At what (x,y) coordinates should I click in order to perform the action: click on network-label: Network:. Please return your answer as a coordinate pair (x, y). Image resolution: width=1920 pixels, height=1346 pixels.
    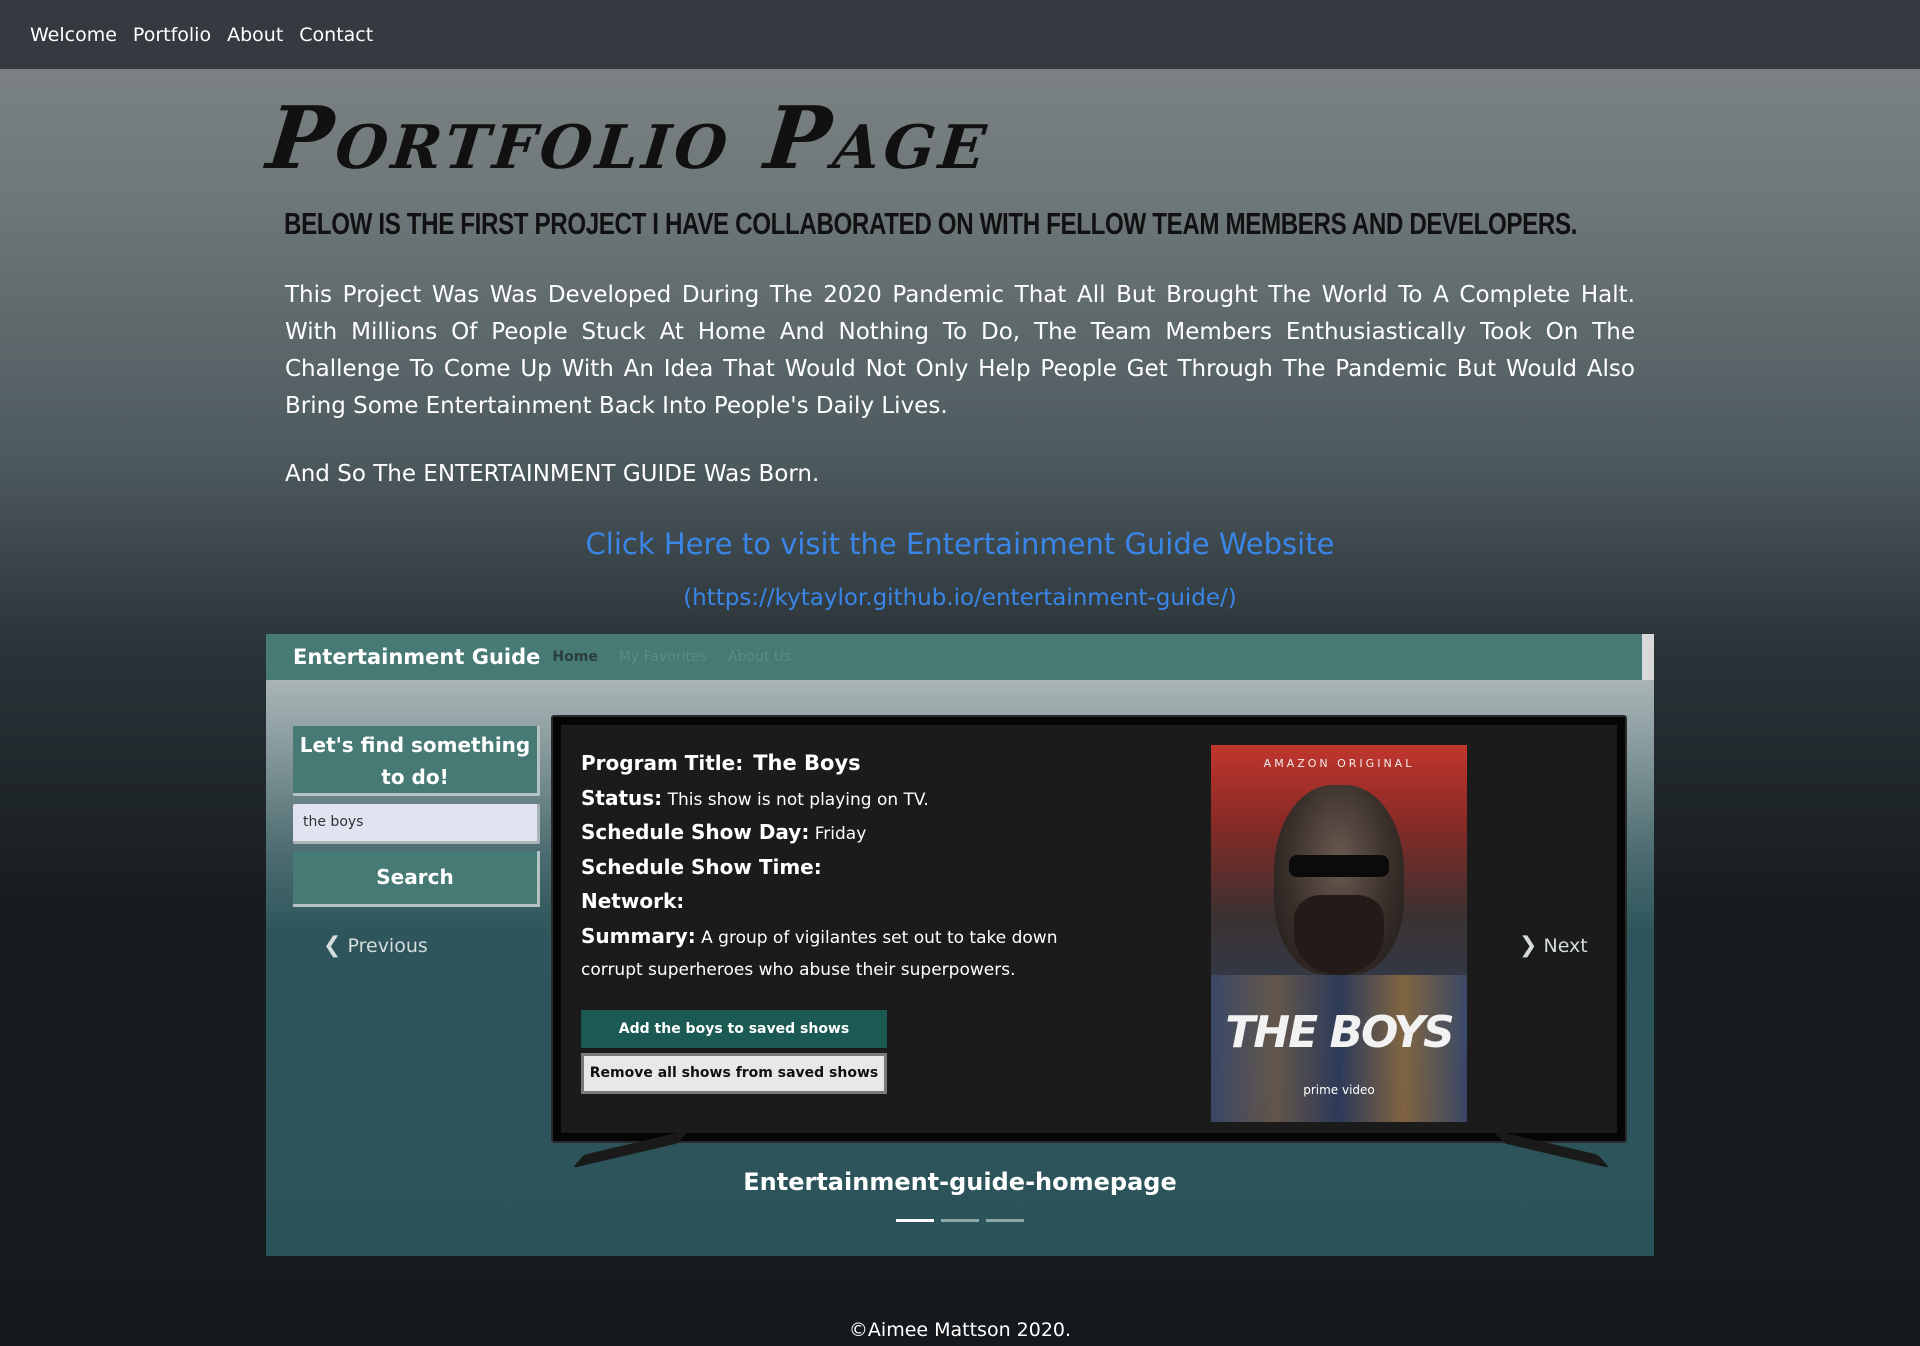
    Looking at the image, I should click on (633, 901).